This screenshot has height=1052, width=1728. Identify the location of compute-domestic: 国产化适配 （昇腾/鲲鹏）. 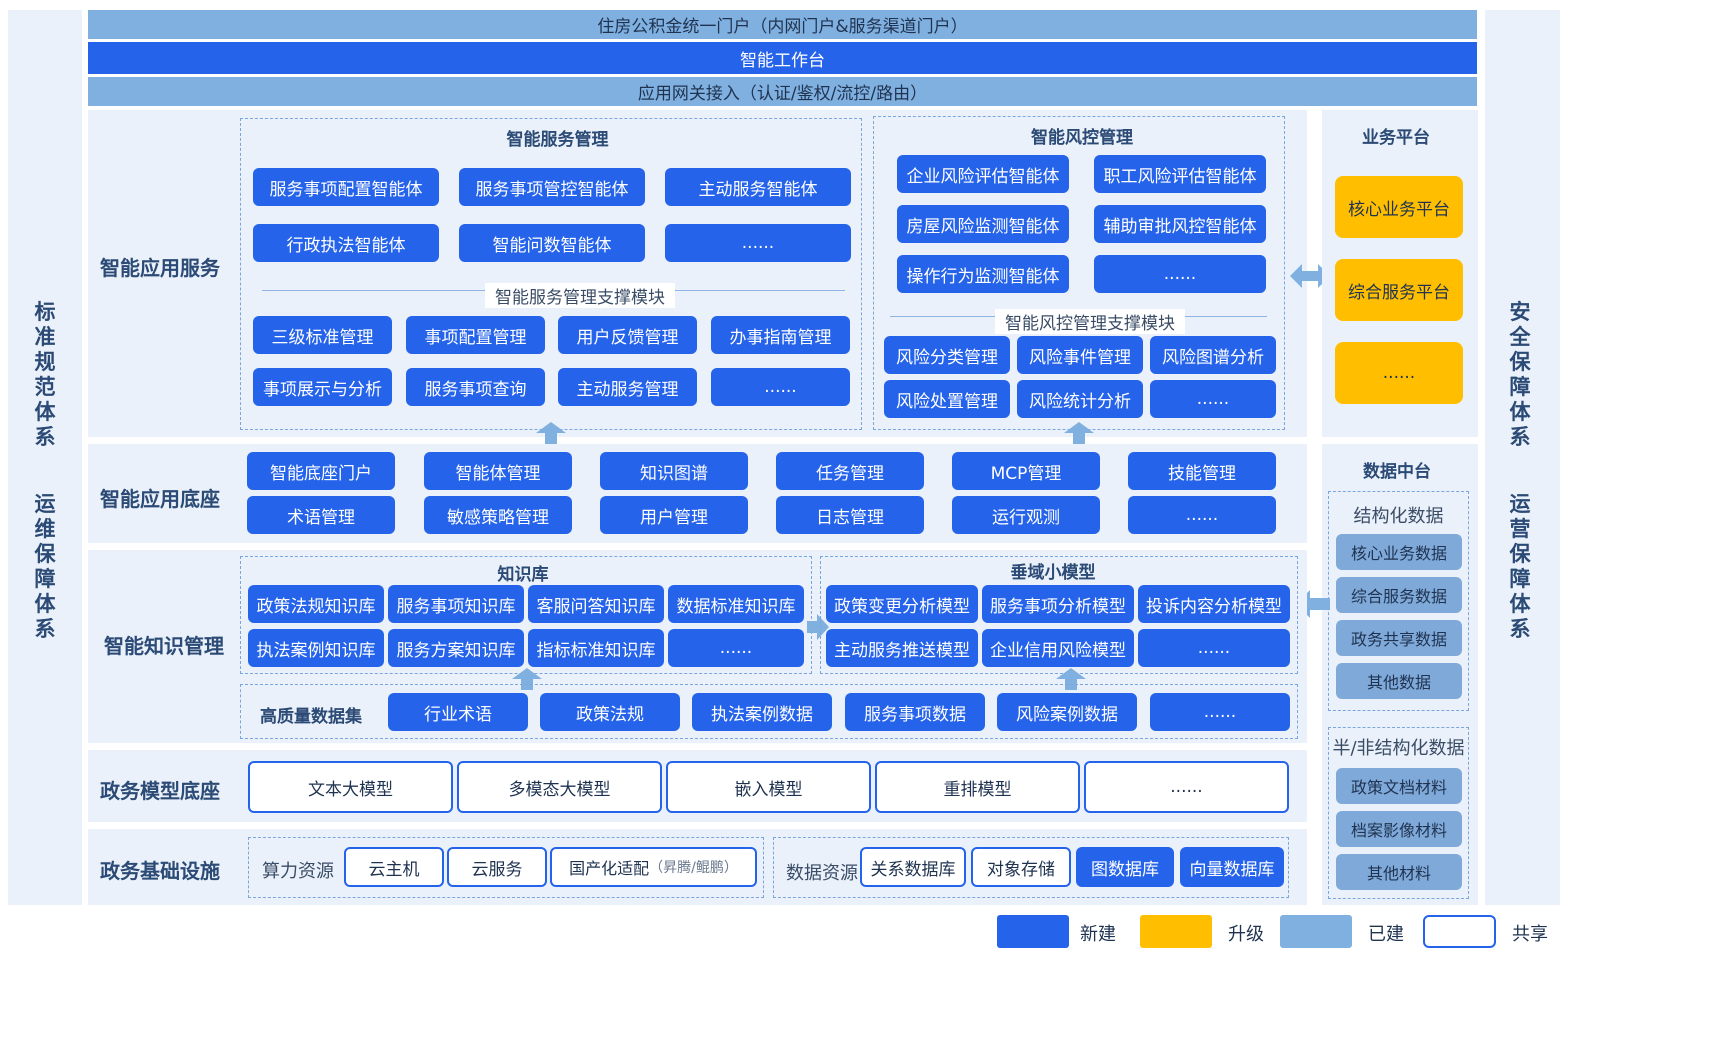
(653, 867).